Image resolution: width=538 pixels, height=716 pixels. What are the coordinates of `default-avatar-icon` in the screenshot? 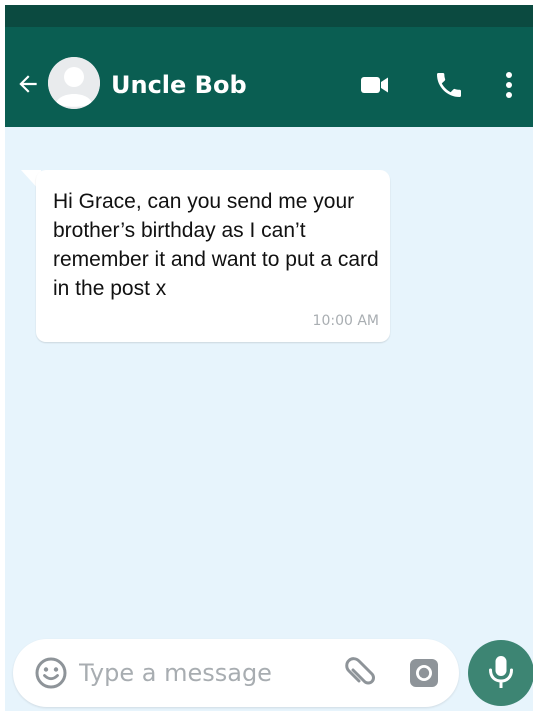 It's located at (74, 83).